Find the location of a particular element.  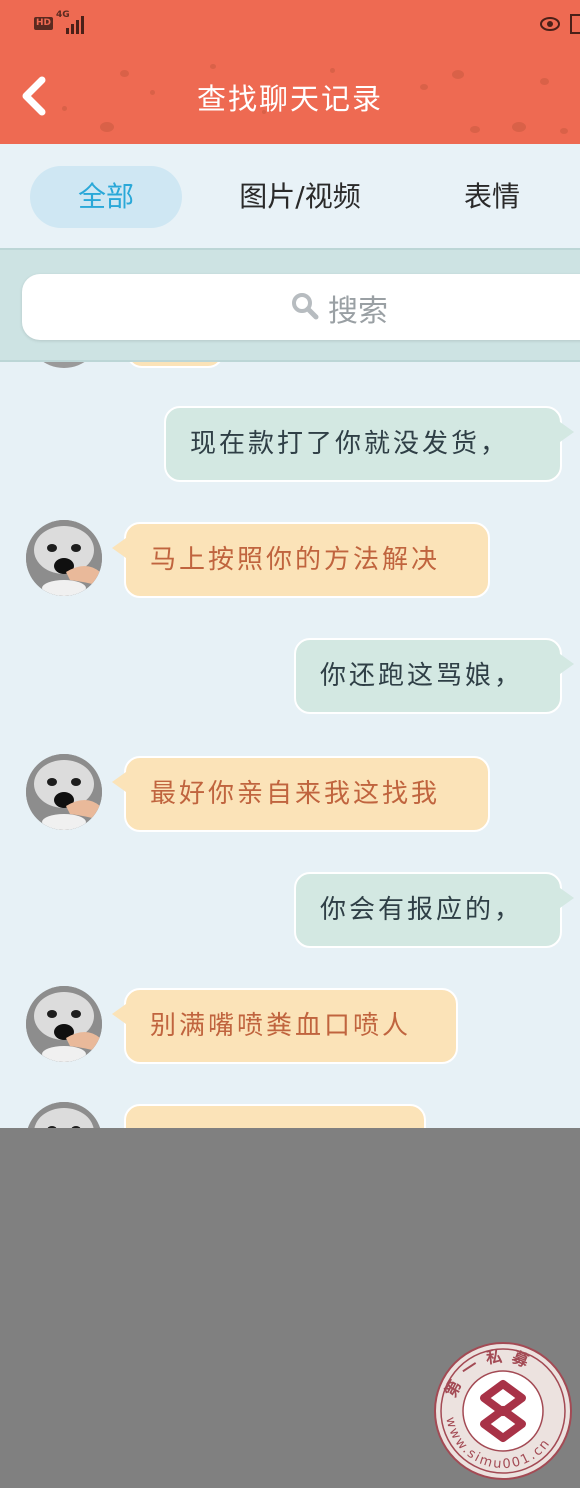

tab-images-videos: 图片/视频 is located at coordinates (300, 197).